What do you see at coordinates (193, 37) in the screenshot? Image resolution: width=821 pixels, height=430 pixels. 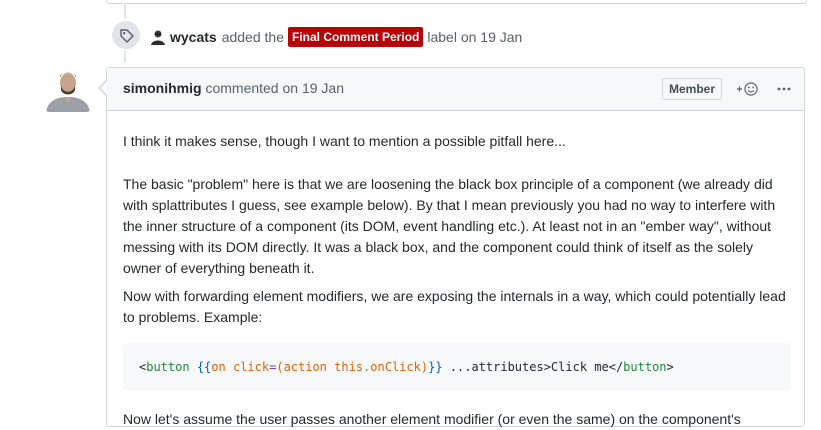 I see `event-actor-link: wycats` at bounding box center [193, 37].